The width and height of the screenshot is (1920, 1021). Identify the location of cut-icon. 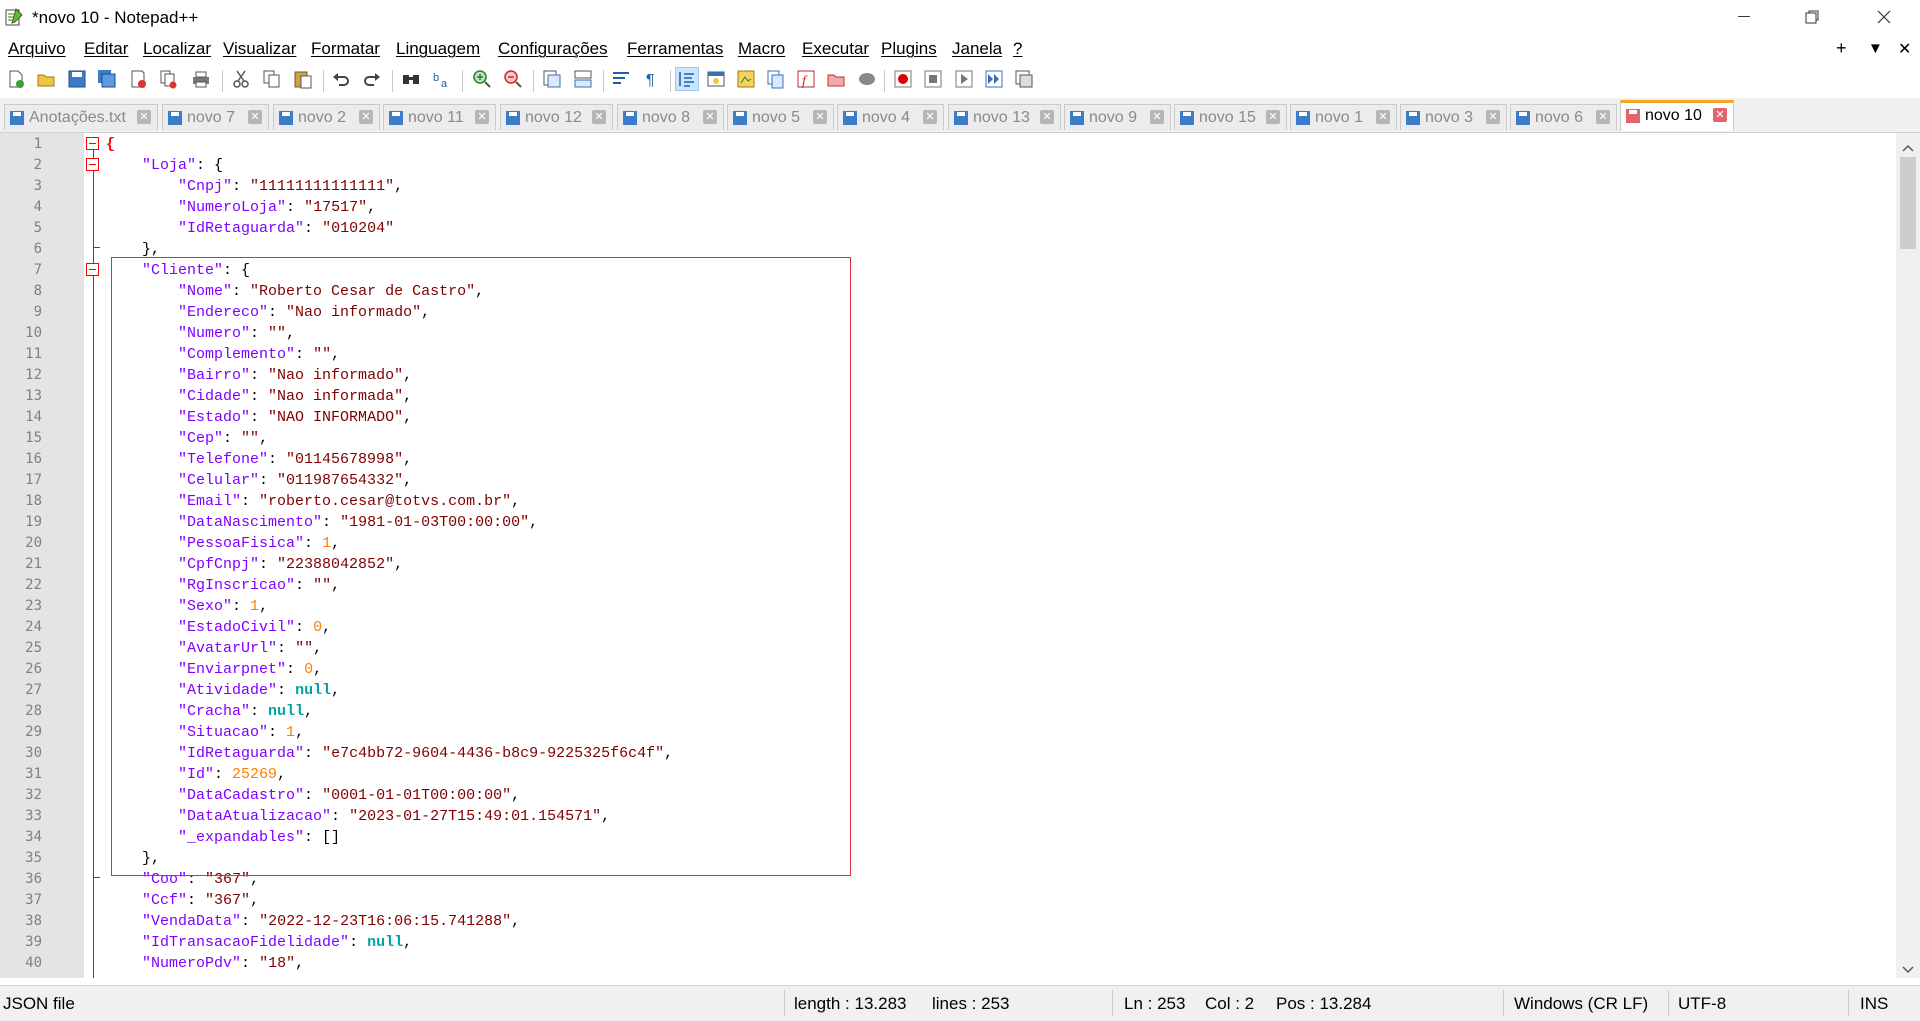
(241, 79).